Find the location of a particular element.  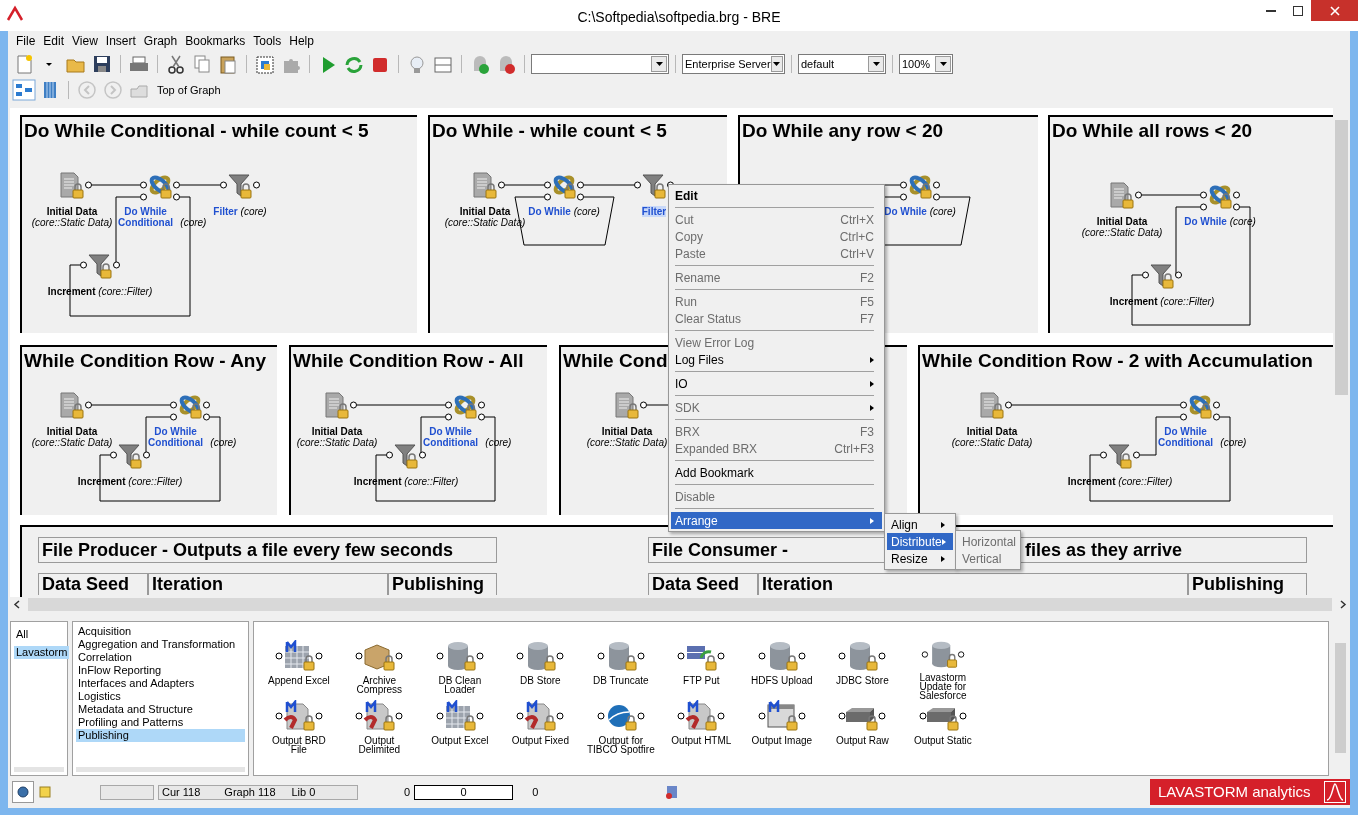

menu-item: View is located at coordinates (85, 41).